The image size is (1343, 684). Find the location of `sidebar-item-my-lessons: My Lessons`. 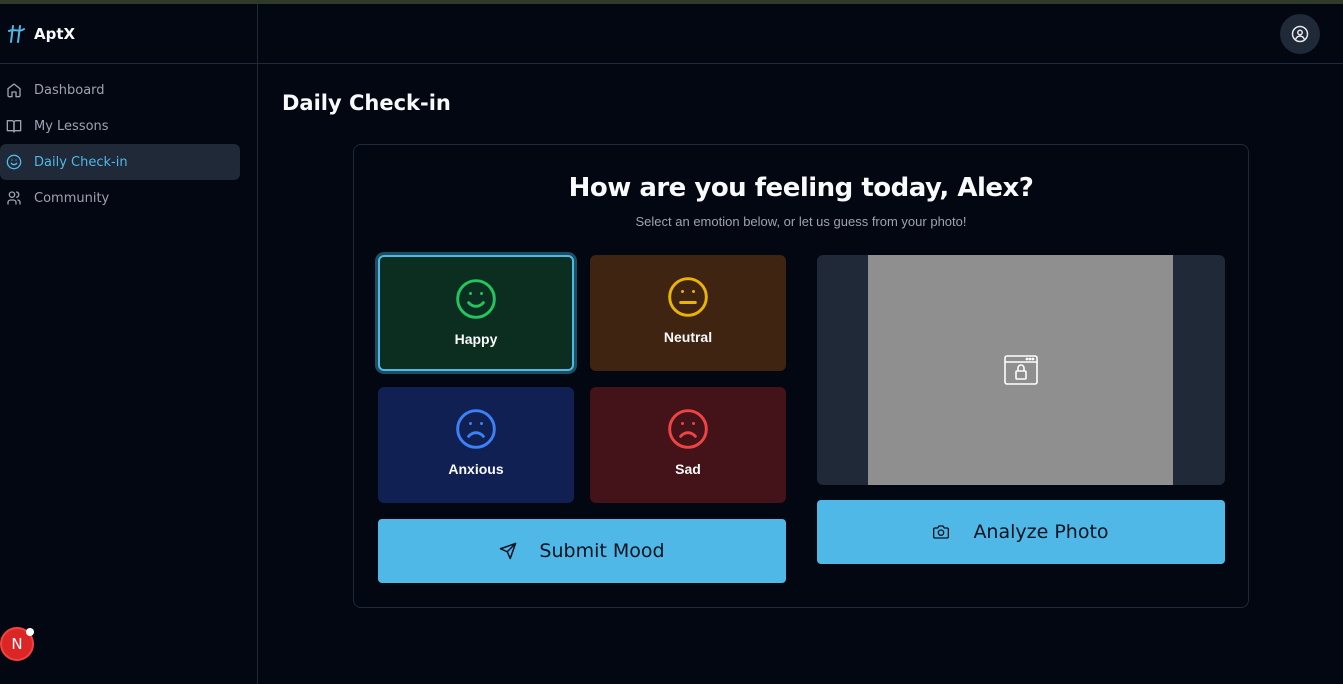

sidebar-item-my-lessons: My Lessons is located at coordinates (120, 126).